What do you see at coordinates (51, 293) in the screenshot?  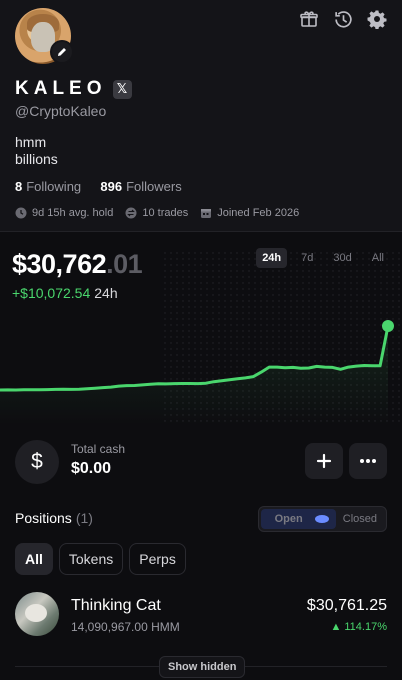 I see `change-amount: +$10,072.54` at bounding box center [51, 293].